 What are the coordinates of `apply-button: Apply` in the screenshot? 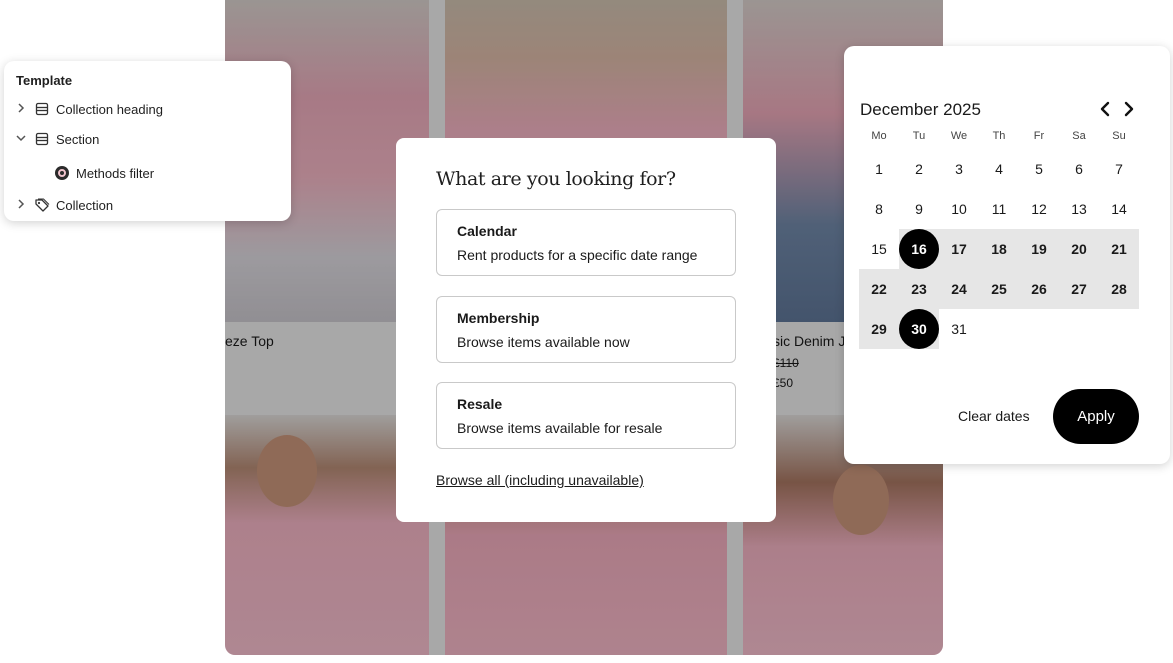 It's located at (1096, 416).